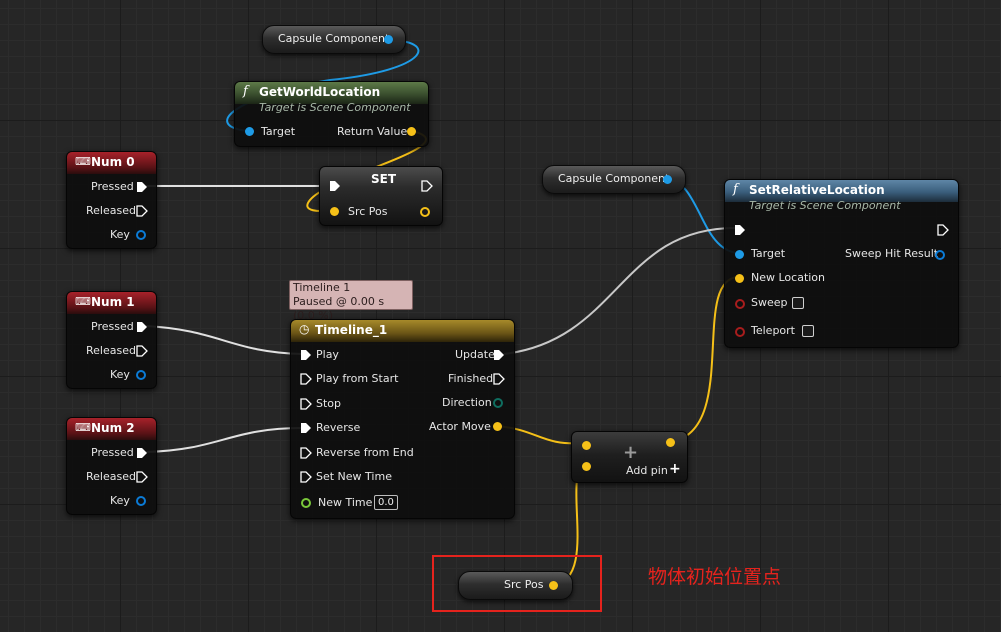 This screenshot has height=632, width=1001. I want to click on timeline-status-tooltip: Timeline 1 Paused @ 0.00 s (0.0 %), so click(351, 301).